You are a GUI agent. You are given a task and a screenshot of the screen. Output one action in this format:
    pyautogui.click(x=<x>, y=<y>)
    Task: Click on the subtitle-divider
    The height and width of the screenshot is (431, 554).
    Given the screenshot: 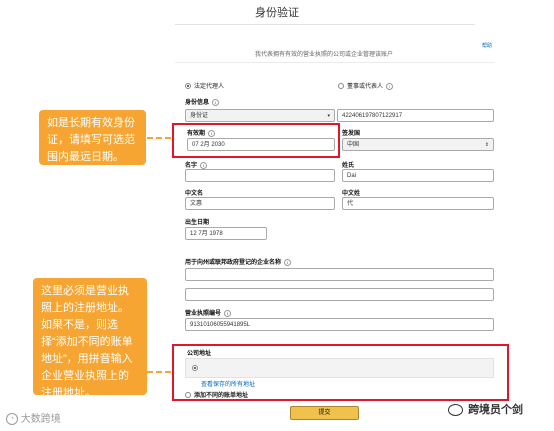 What is the action you would take?
    pyautogui.click(x=335, y=62)
    